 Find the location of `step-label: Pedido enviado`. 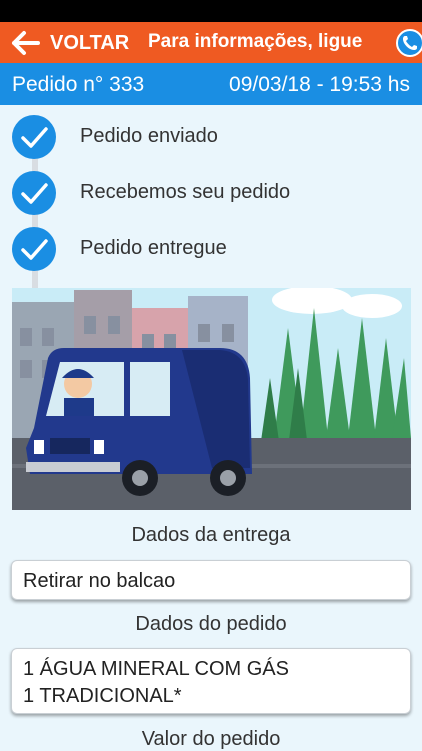

step-label: Pedido enviado is located at coordinates (149, 136).